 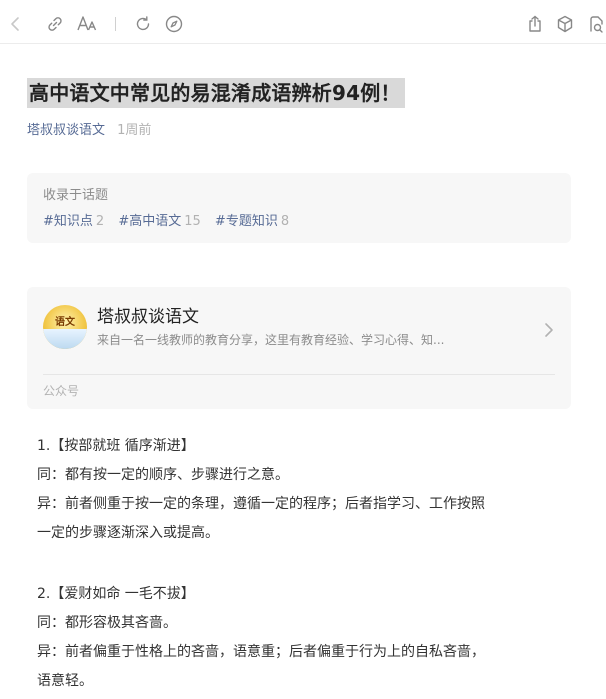 What do you see at coordinates (116, 594) in the screenshot?
I see `idiom-title: 2.【爱财如命 一毛不拔】` at bounding box center [116, 594].